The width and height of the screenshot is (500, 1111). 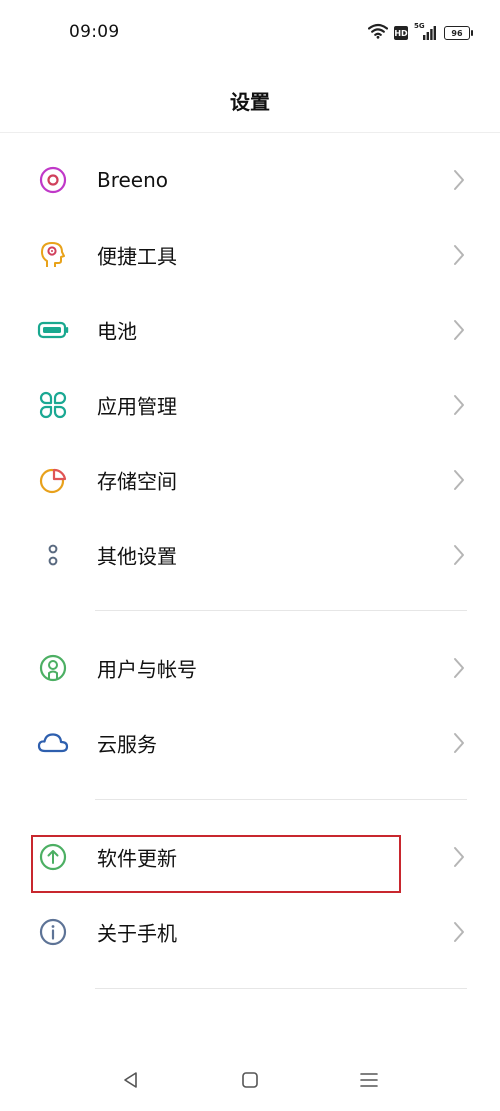 I want to click on settings-item-about-phone: 关于手机, so click(x=250, y=932).